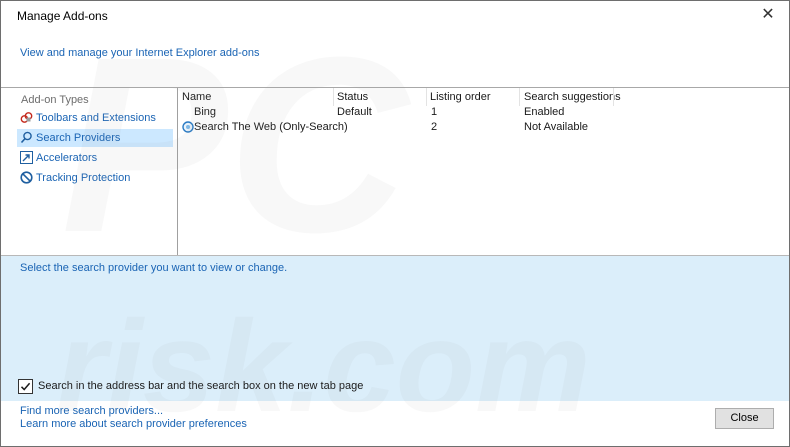 This screenshot has height=447, width=790. I want to click on column-header-search-suggestions: Search suggestions, so click(572, 97).